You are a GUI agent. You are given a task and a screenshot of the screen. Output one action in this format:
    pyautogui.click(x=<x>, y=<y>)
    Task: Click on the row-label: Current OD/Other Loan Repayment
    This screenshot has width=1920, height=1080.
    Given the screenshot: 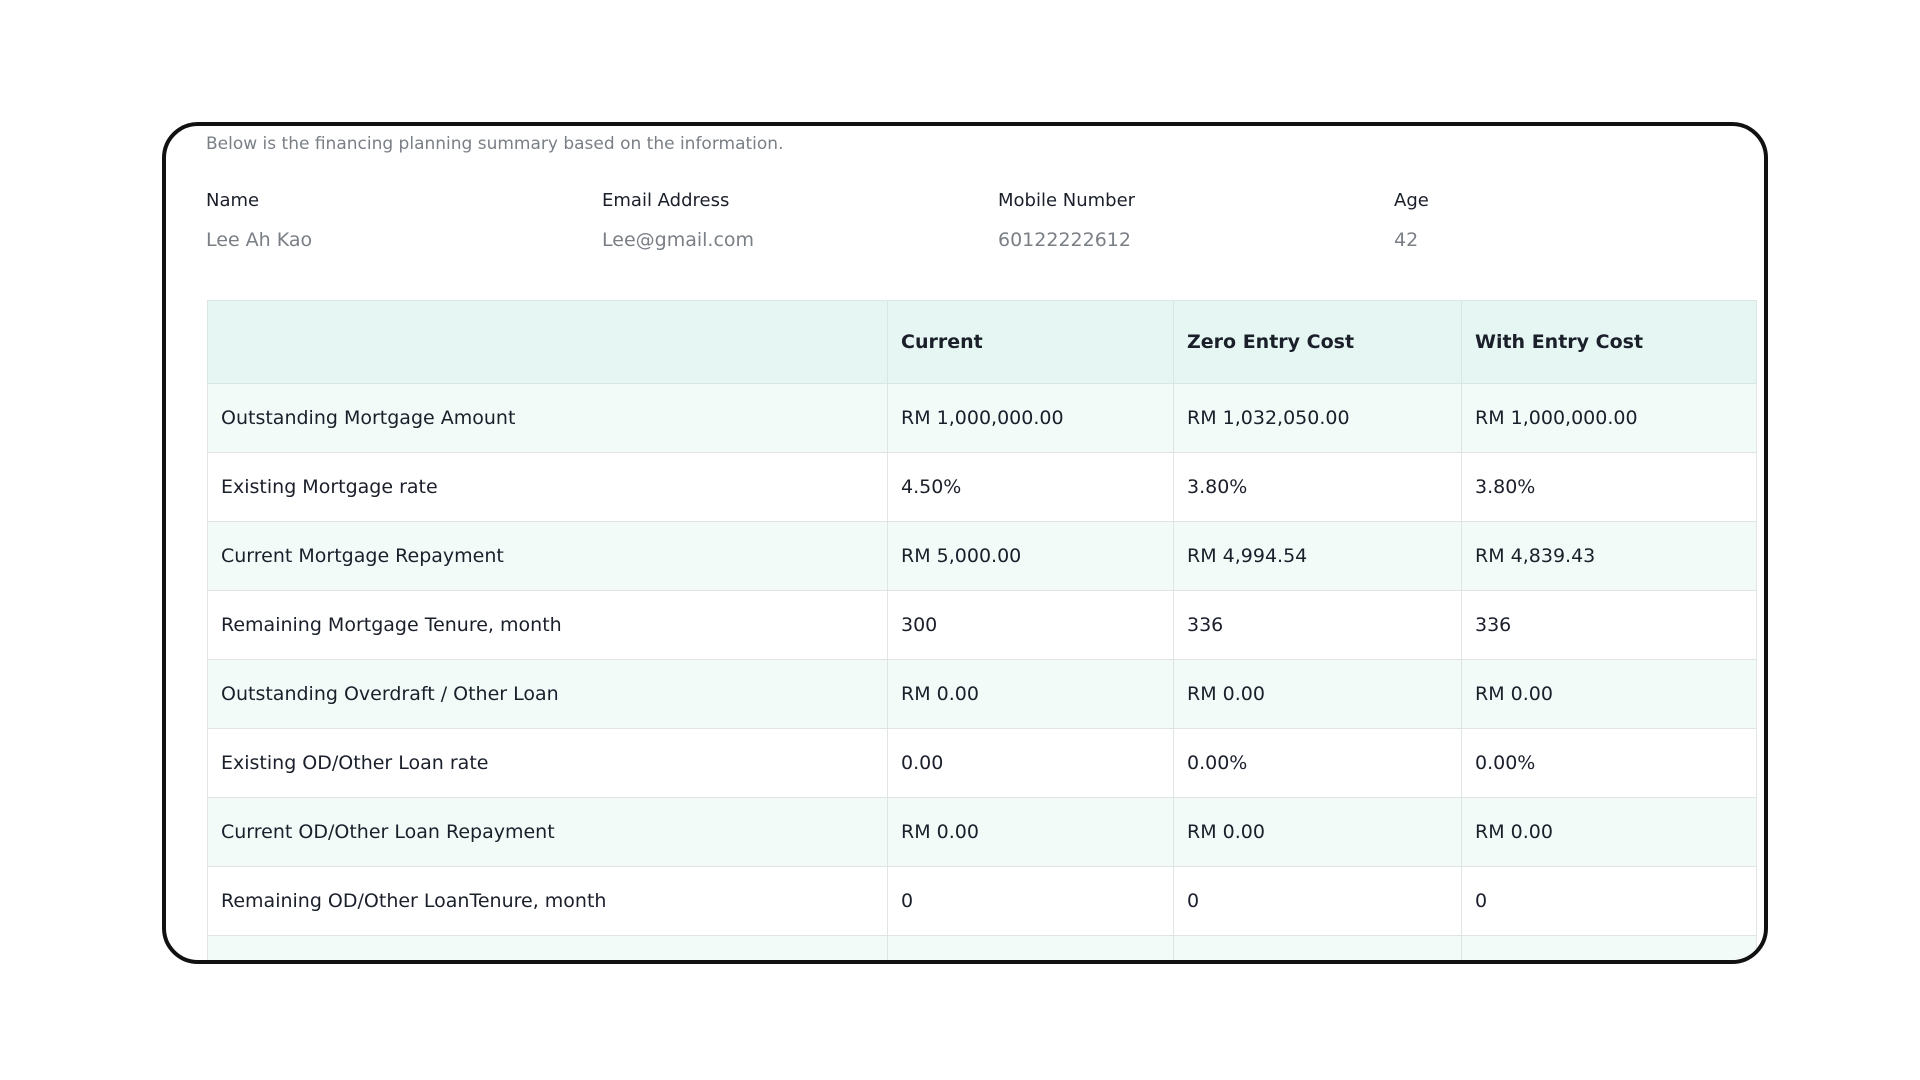 What is the action you would take?
    pyautogui.click(x=547, y=832)
    